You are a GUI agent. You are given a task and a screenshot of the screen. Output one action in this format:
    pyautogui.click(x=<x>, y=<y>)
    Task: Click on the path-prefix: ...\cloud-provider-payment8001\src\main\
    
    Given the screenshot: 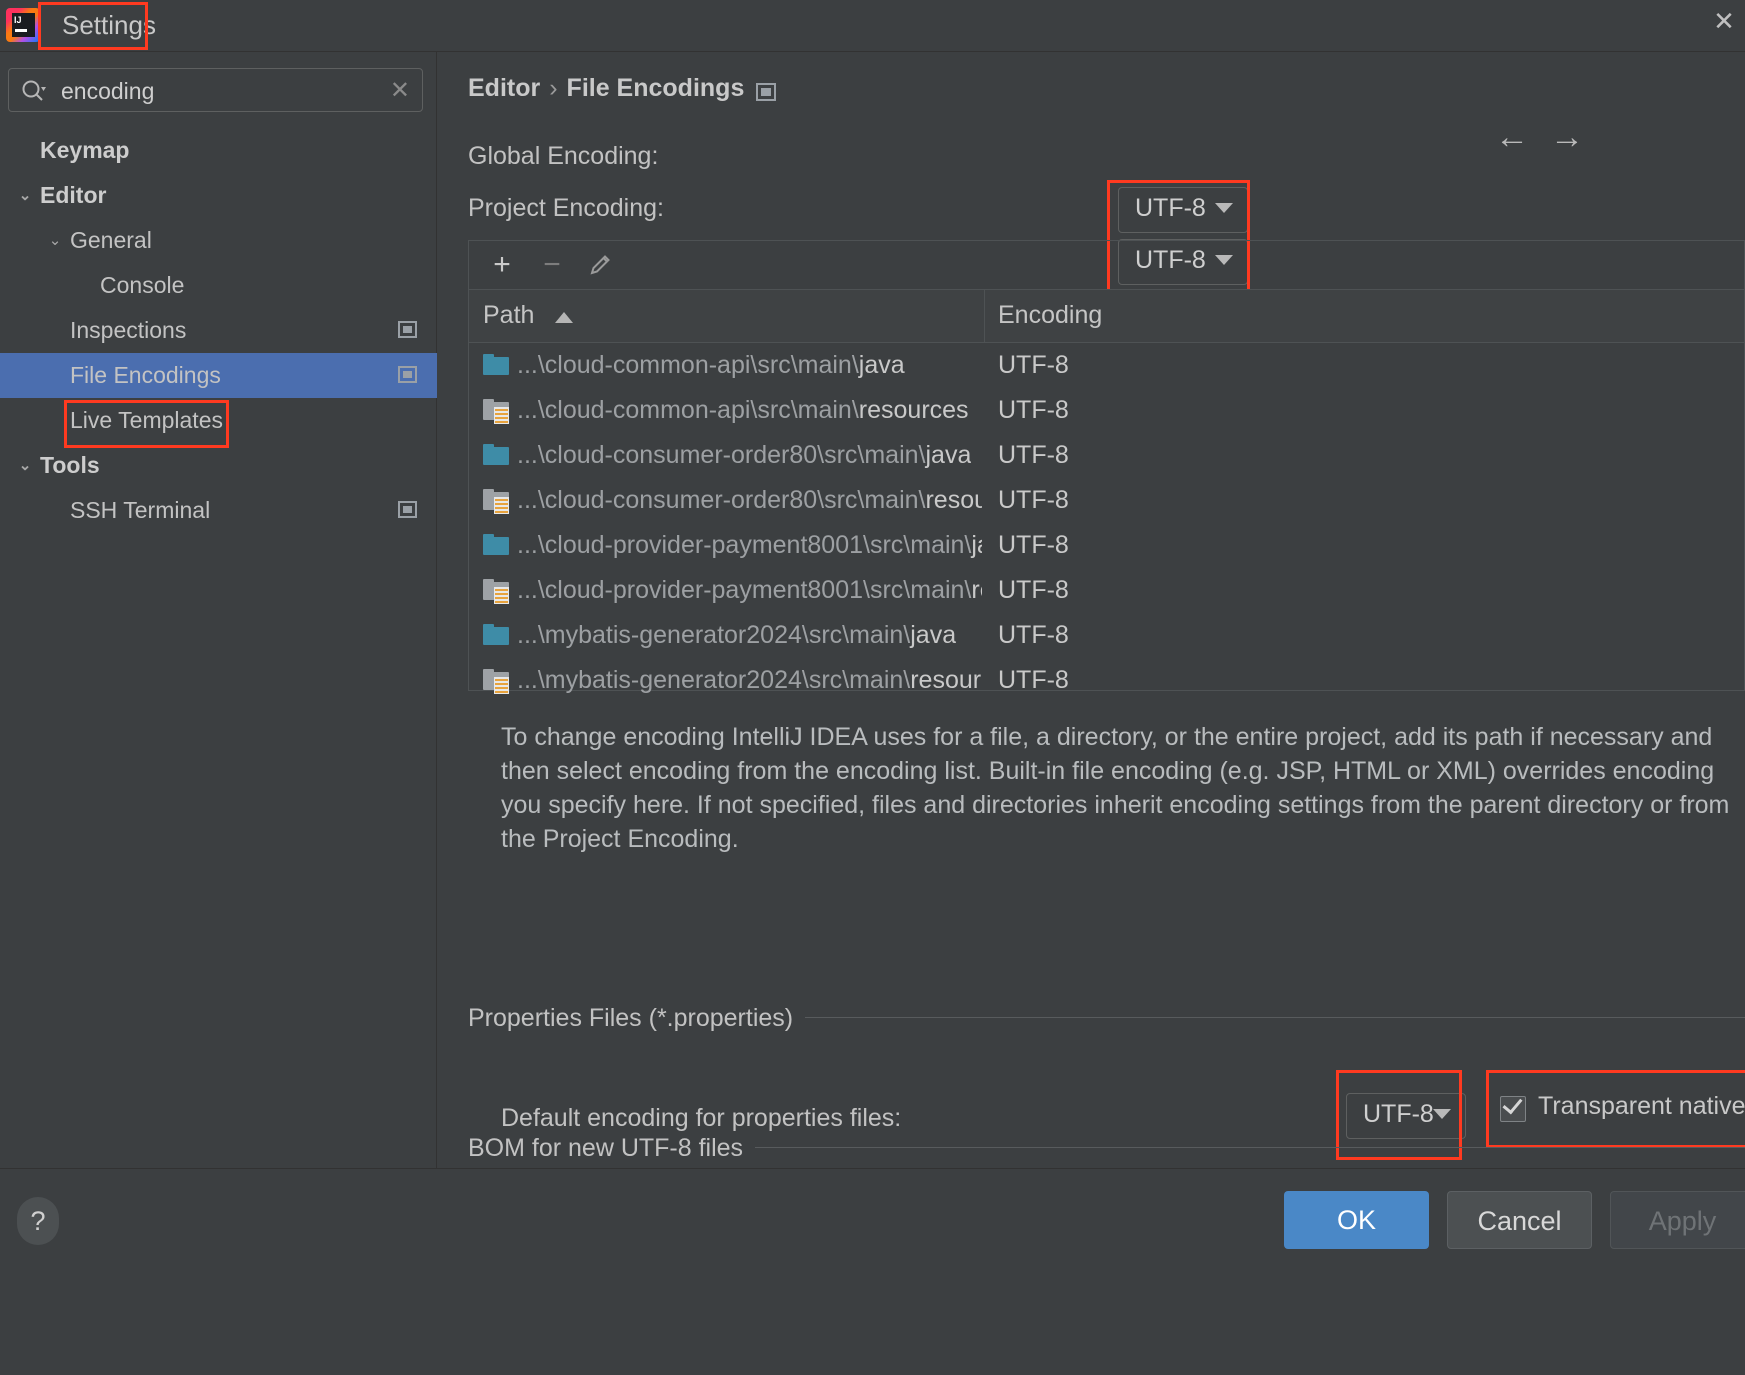 What is the action you would take?
    pyautogui.click(x=744, y=545)
    